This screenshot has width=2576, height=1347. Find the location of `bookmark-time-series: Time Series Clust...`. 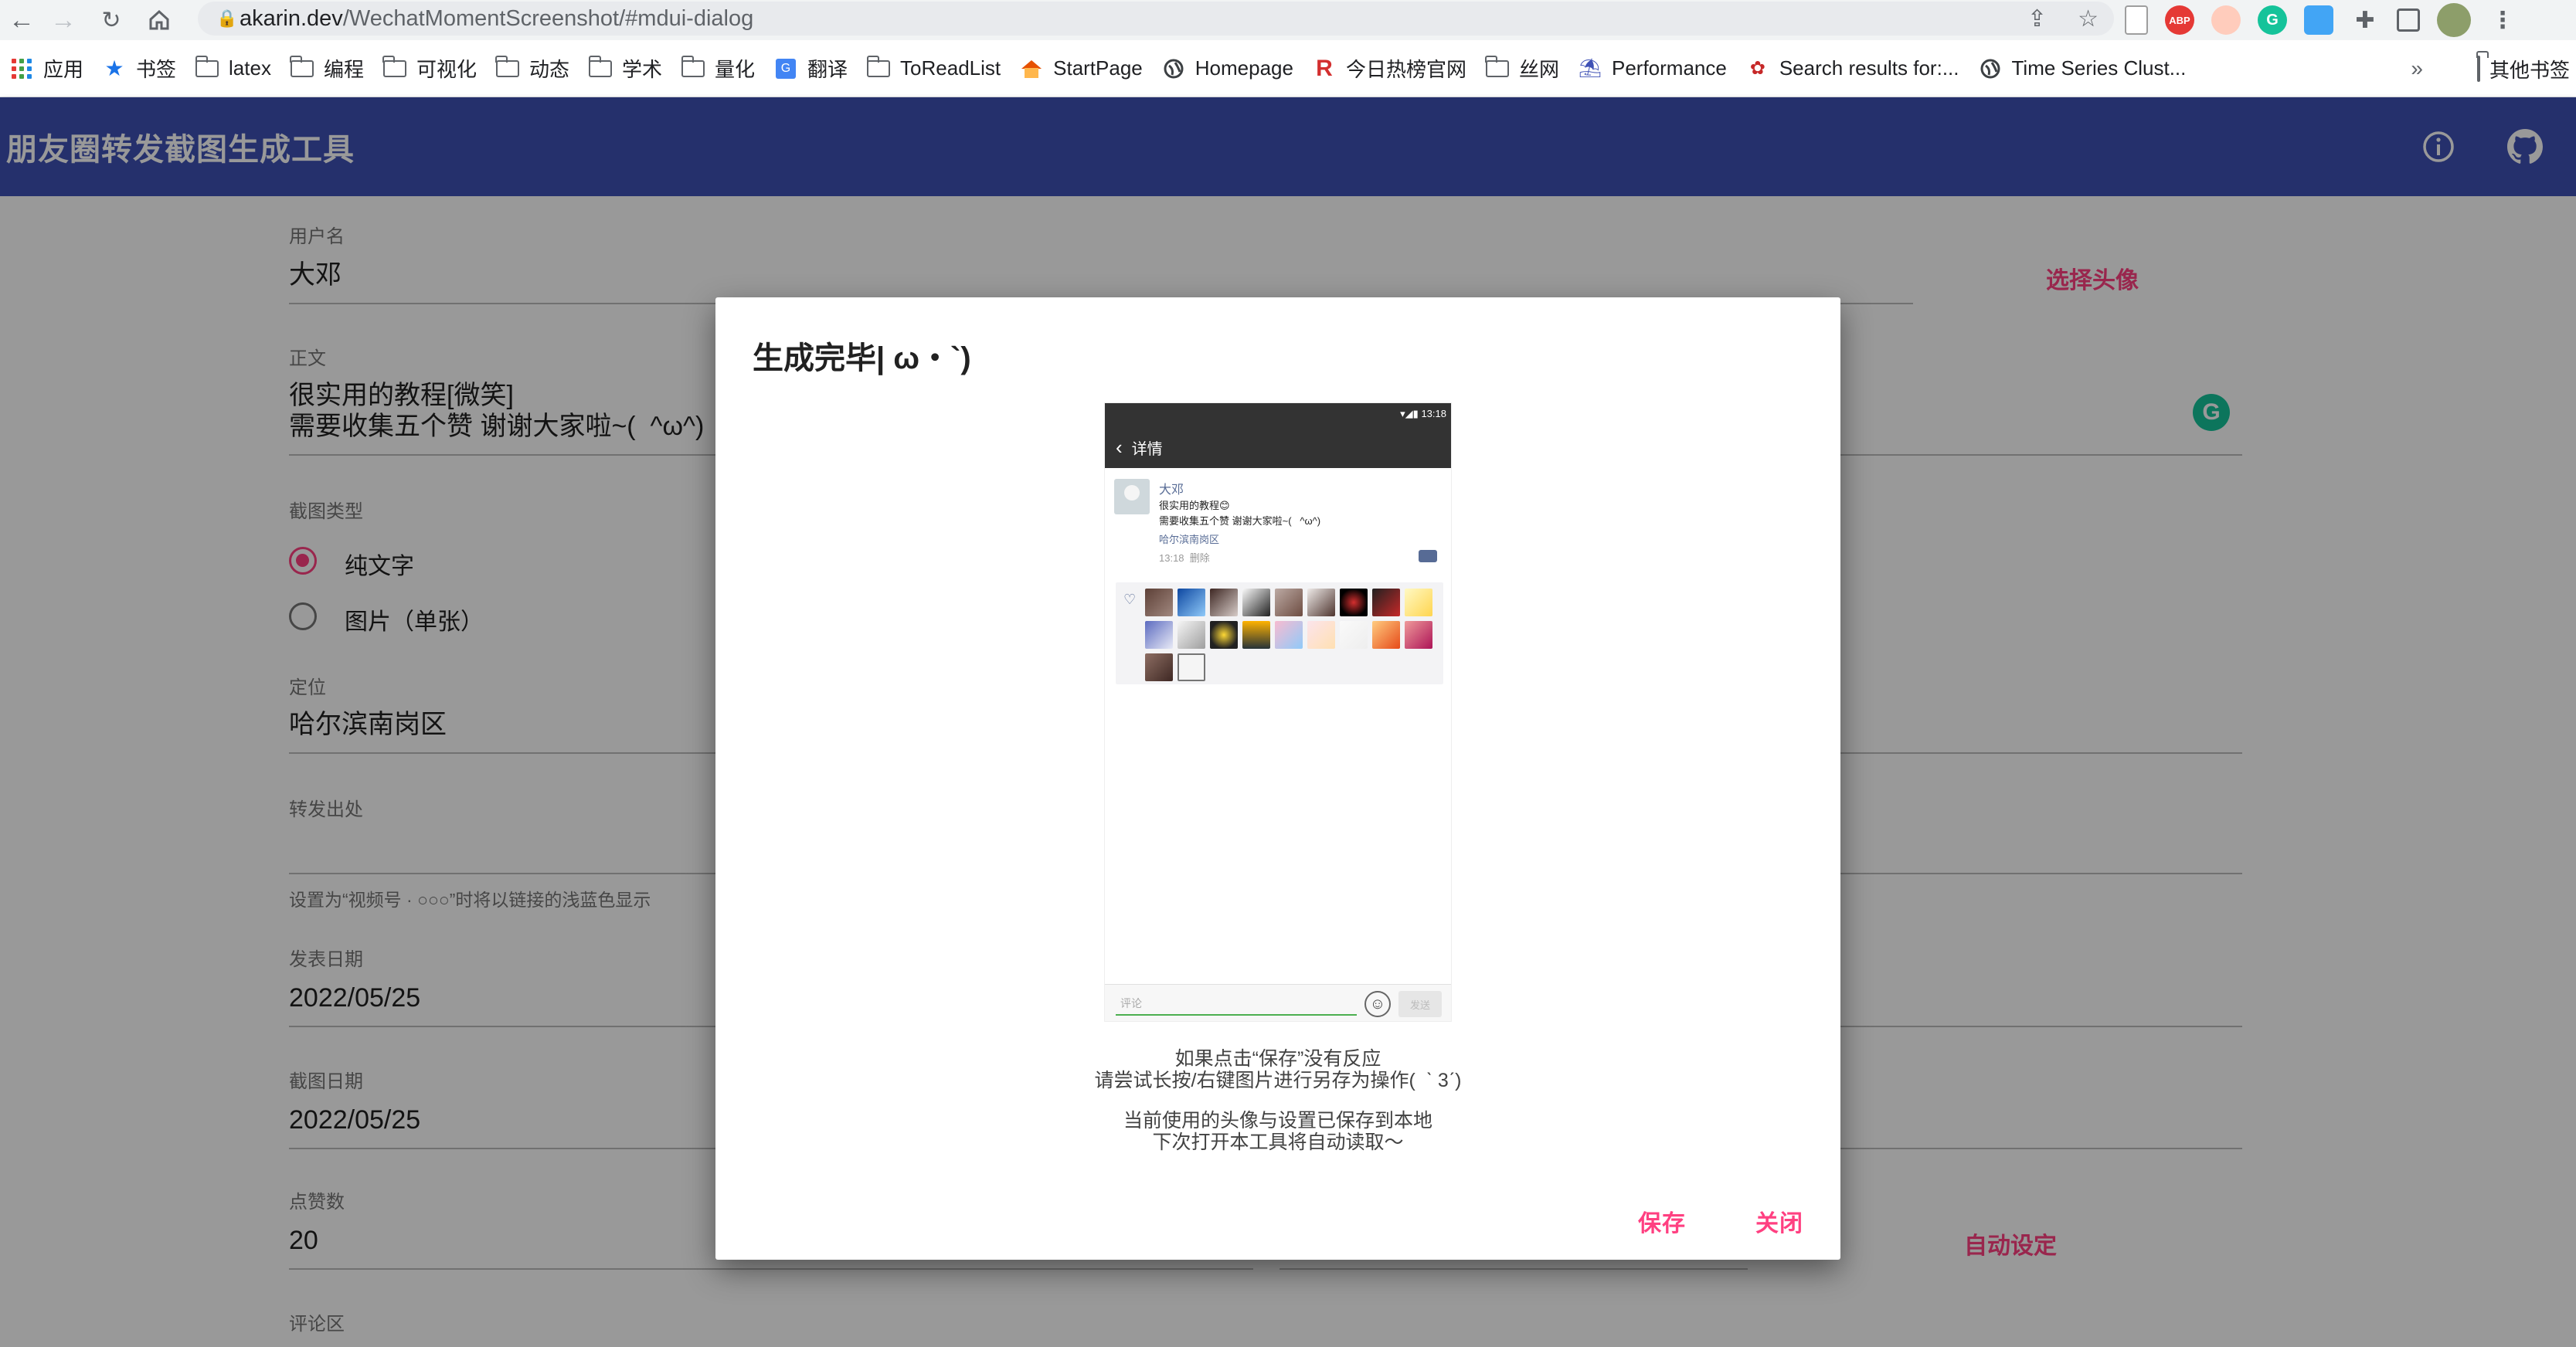

bookmark-time-series: Time Series Clust... is located at coordinates (2086, 68).